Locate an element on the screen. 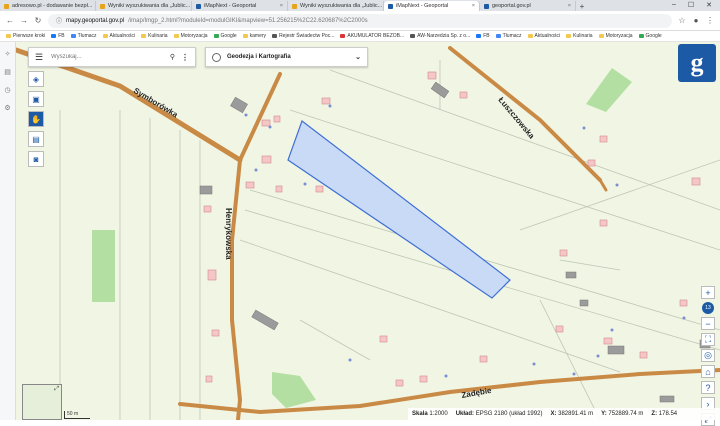 This screenshot has width=720, height=426. layer-select-dropdown: Geodezja i Kartografia ⌄ is located at coordinates (286, 57).